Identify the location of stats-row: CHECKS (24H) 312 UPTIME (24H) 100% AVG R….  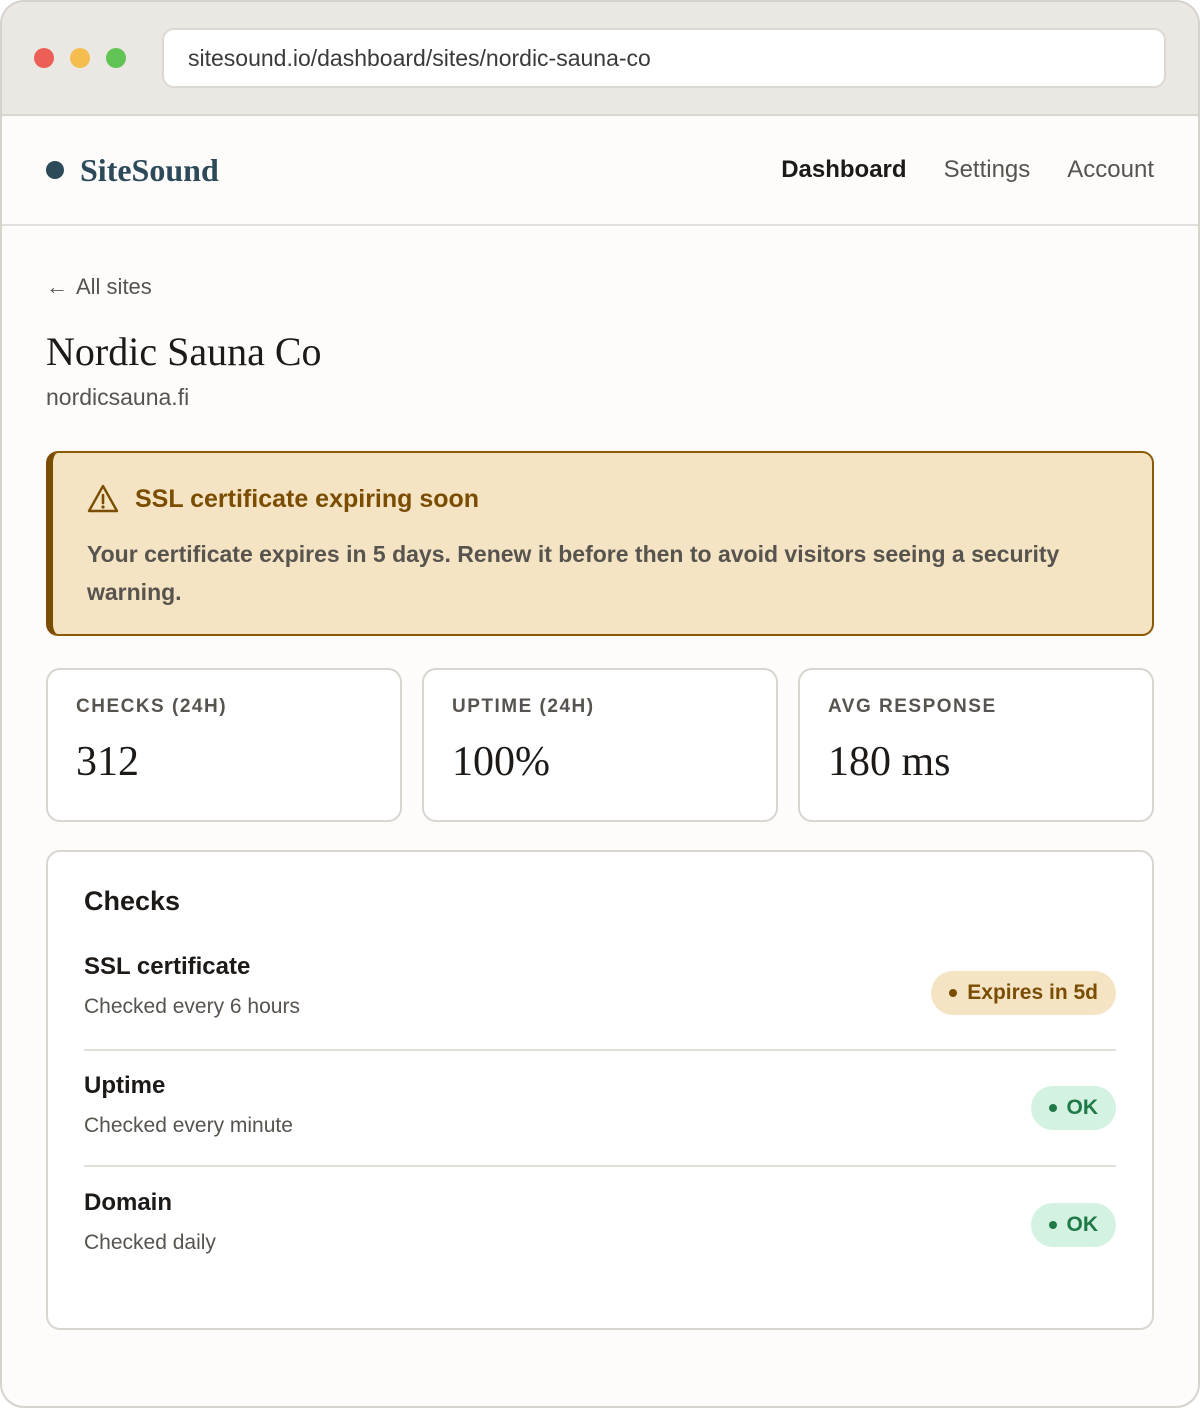
(600, 745).